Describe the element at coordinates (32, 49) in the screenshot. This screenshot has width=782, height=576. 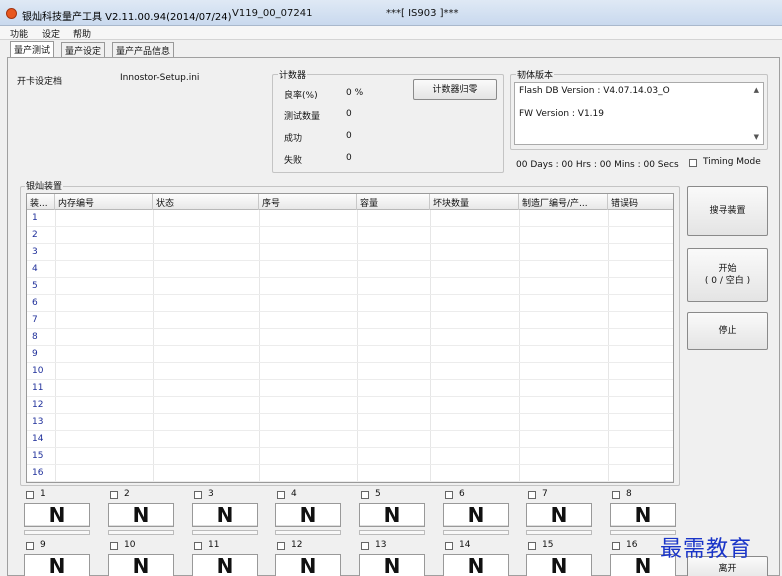
I see `tab-production-test: 量产测试` at that location.